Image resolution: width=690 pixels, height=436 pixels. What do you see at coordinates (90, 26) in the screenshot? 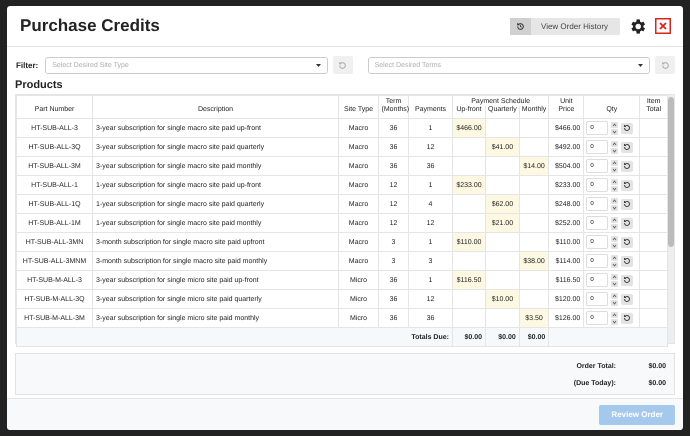
I see `modal-title: Purchase Credits` at bounding box center [90, 26].